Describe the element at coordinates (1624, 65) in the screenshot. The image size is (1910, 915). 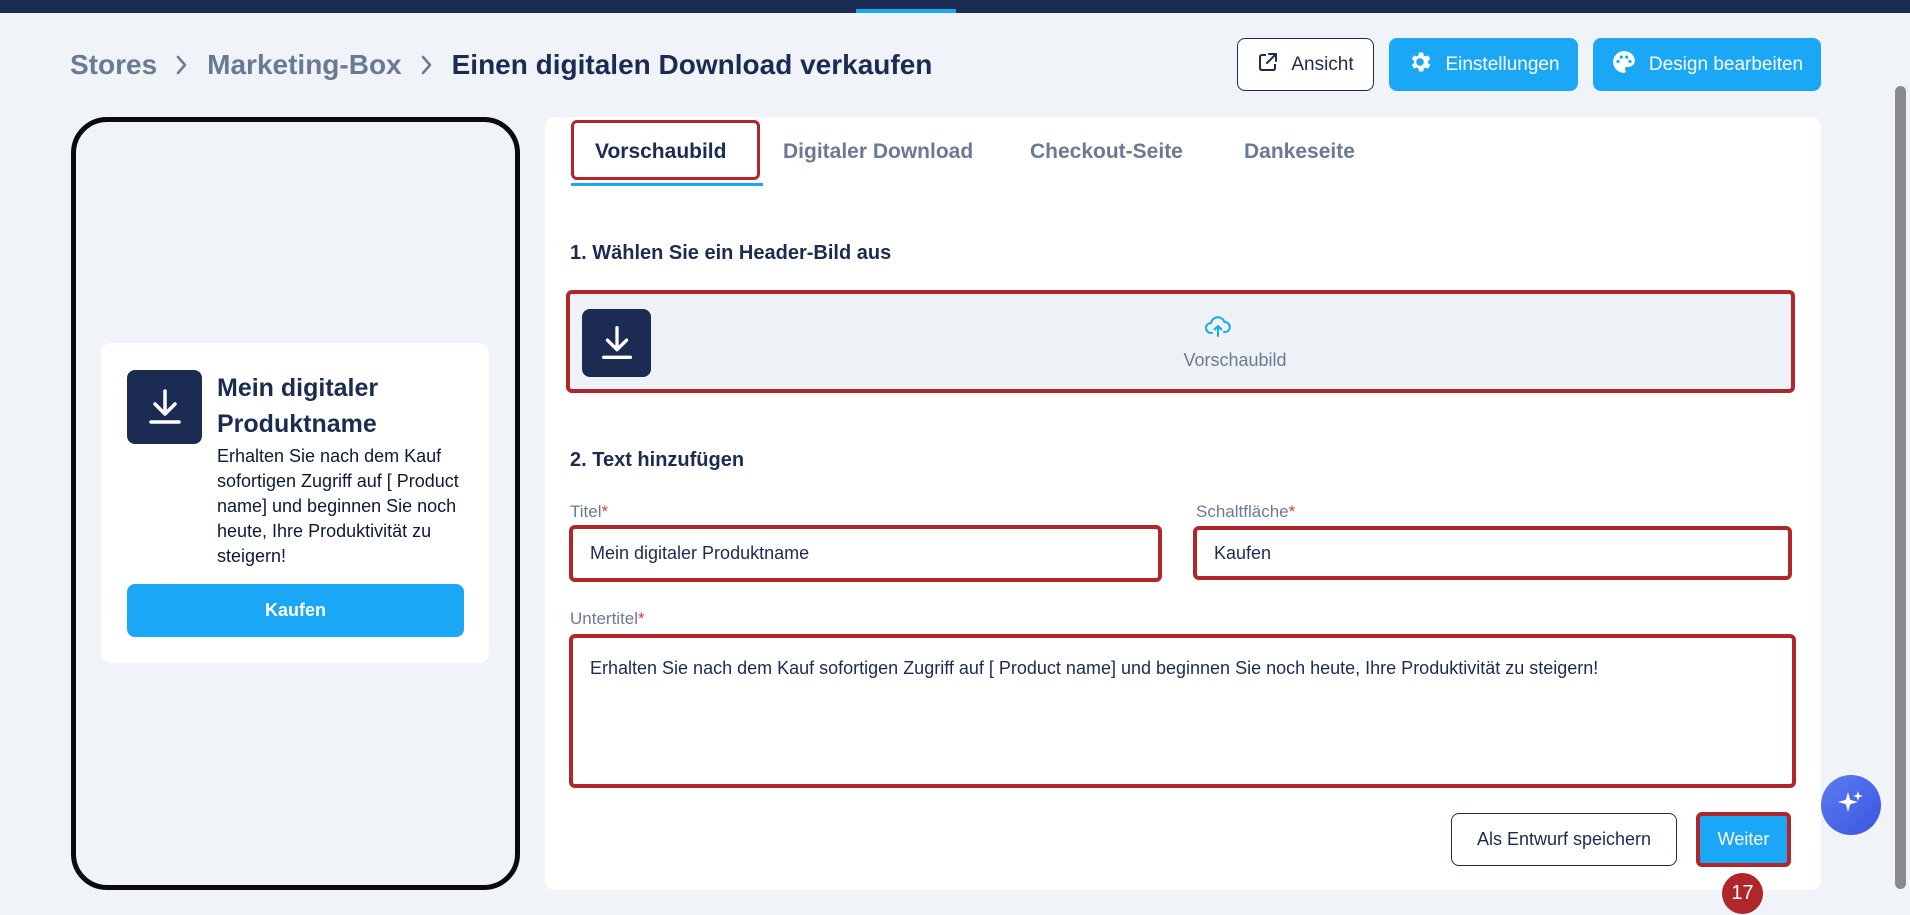
I see `palette-icon` at that location.